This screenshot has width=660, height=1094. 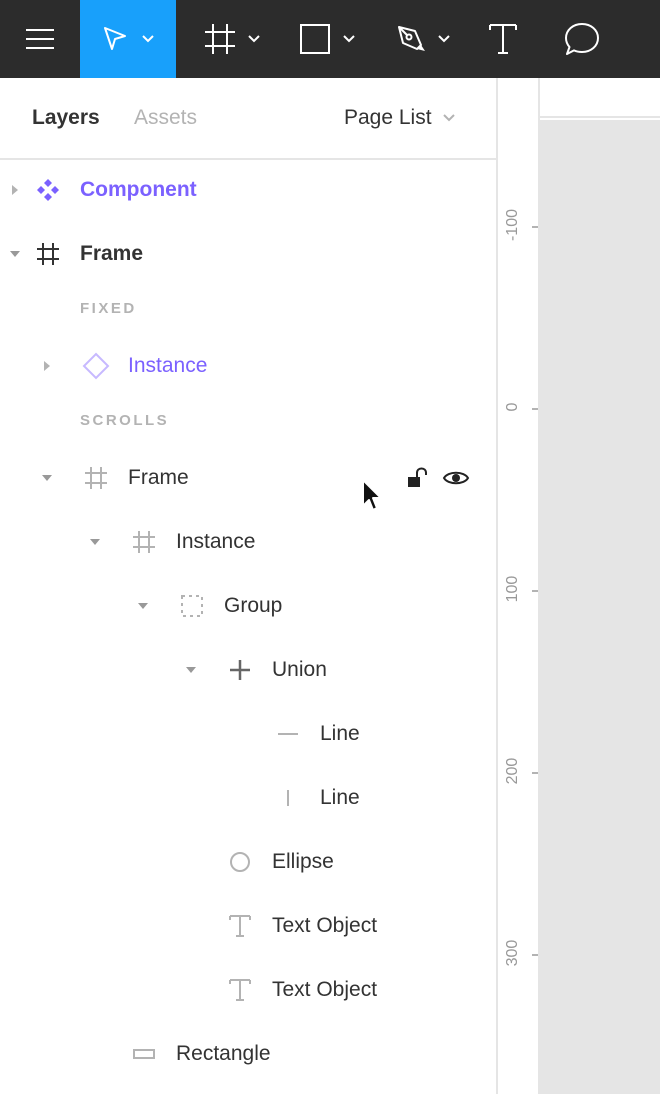 I want to click on hamburger-menu-icon, so click(x=40, y=39).